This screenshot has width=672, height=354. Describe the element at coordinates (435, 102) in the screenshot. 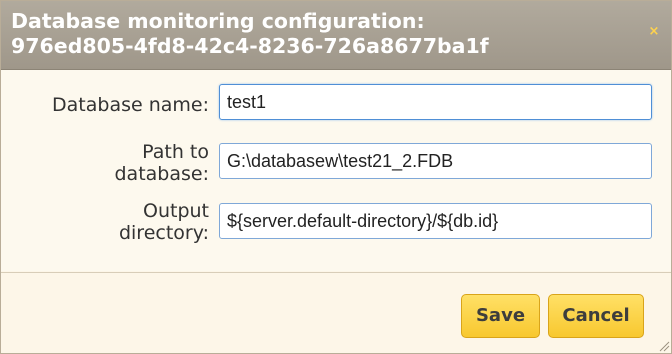

I see `database-name-input` at that location.